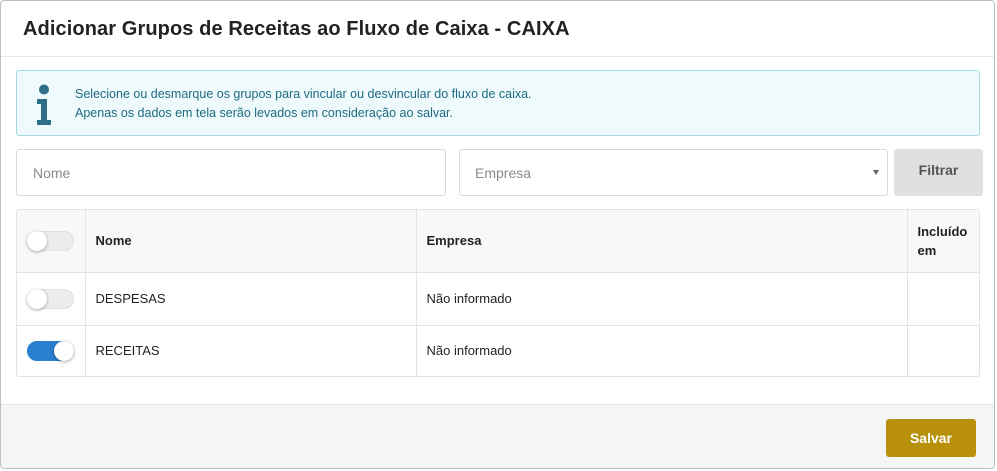  What do you see at coordinates (251, 298) in the screenshot?
I see `row-nome: DESPESAS` at bounding box center [251, 298].